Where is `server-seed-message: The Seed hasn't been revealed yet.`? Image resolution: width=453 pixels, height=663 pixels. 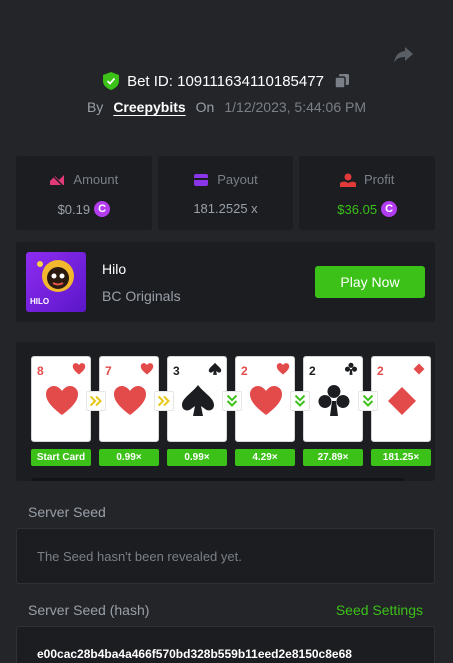 server-seed-message: The Seed hasn't been revealed yet. is located at coordinates (139, 556).